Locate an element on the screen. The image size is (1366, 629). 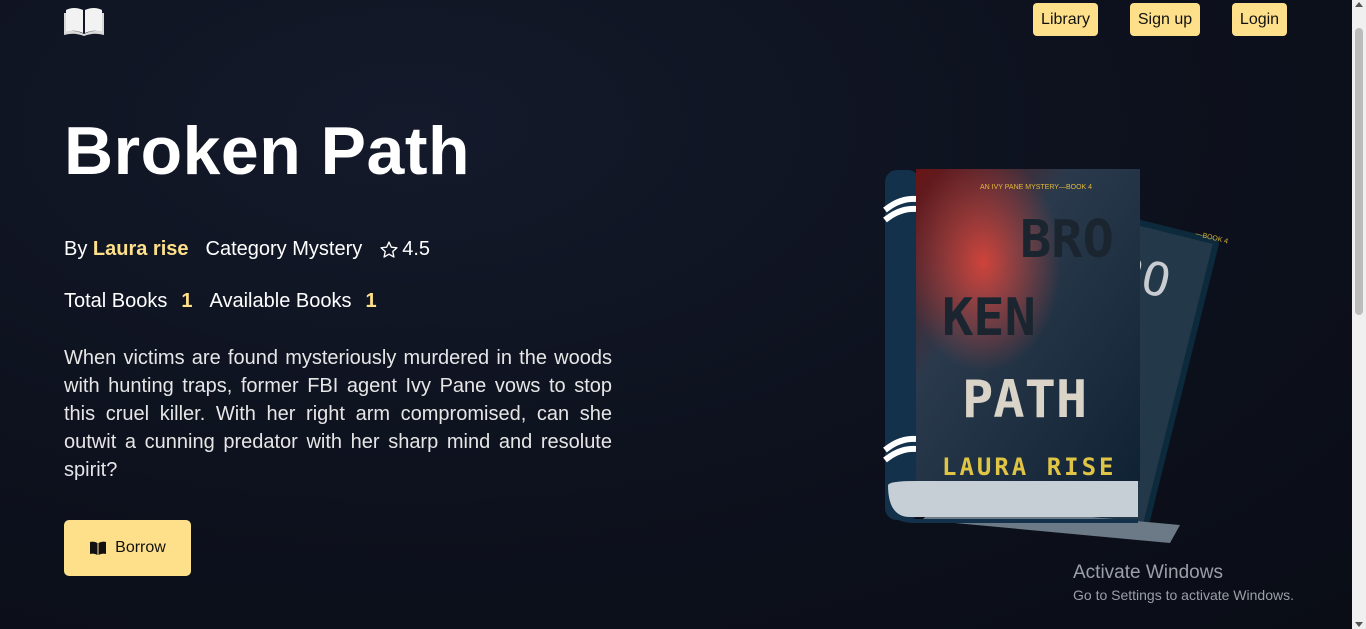
available-books-label: Available Books is located at coordinates (280, 301).